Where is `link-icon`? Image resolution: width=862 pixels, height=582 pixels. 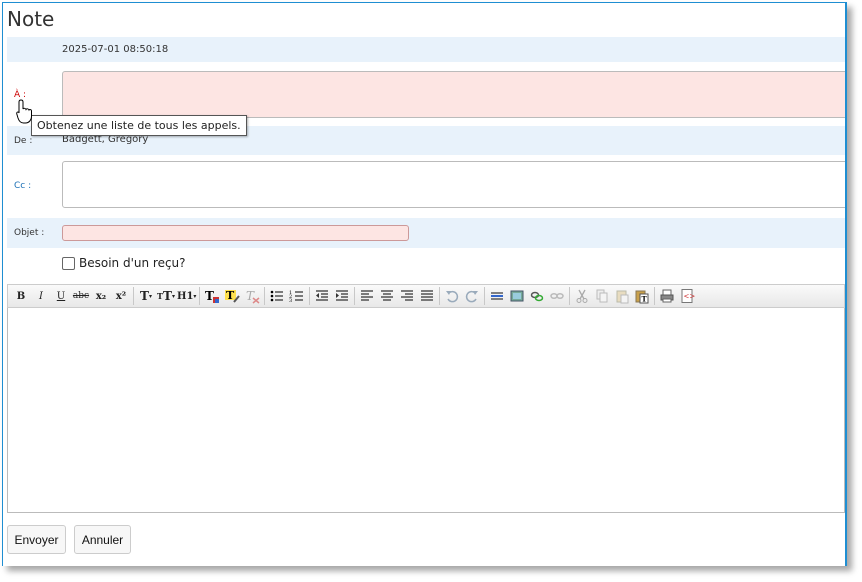 link-icon is located at coordinates (537, 296).